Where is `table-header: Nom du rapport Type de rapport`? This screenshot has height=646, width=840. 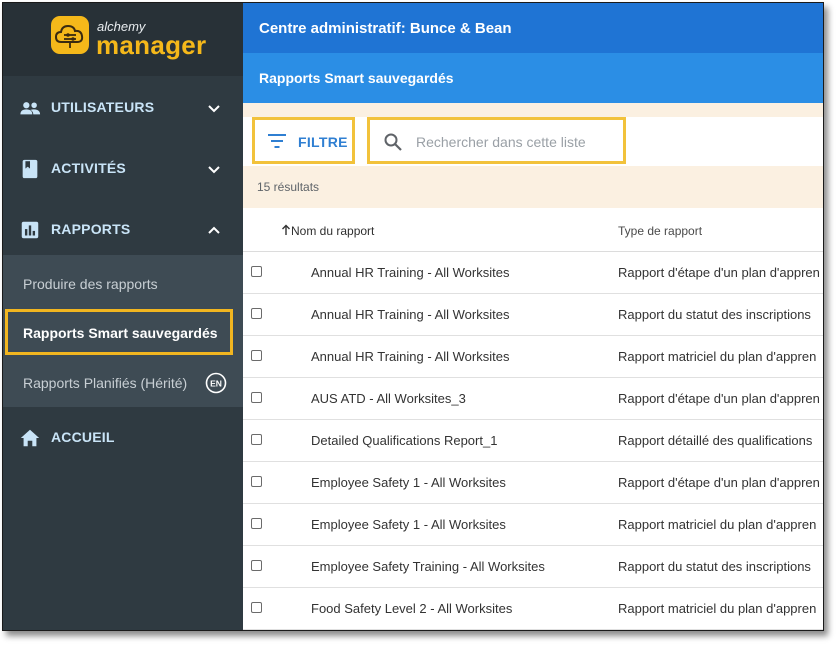 table-header: Nom du rapport Type de rapport is located at coordinates (533, 230).